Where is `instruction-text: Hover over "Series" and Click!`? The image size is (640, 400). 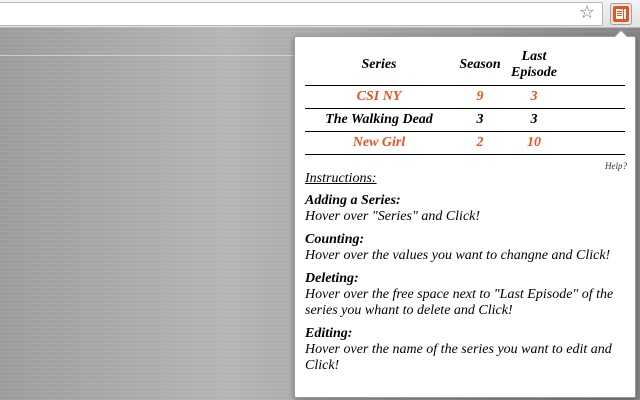
instruction-text: Hover over "Series" and Click! is located at coordinates (393, 216).